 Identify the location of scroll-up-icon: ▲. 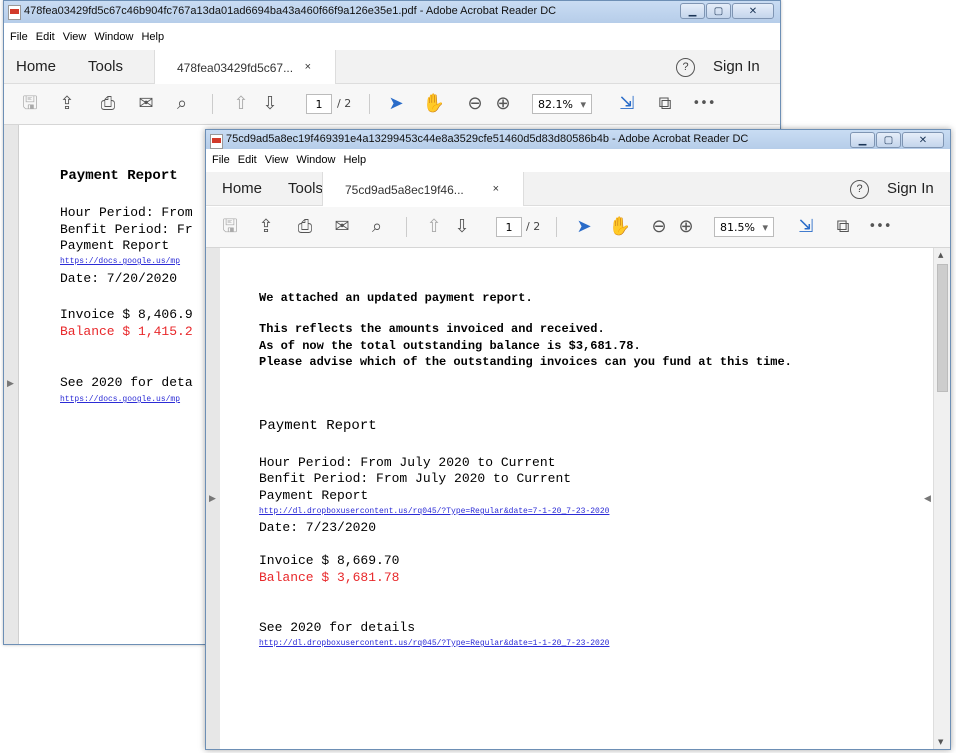
(940, 255).